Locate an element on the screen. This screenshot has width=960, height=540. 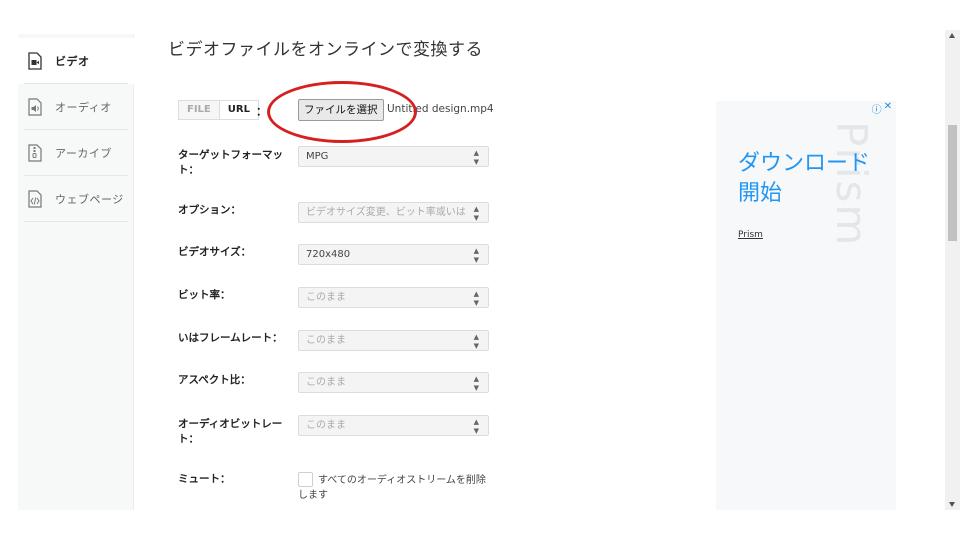
audio-file-icon is located at coordinates (35, 107).